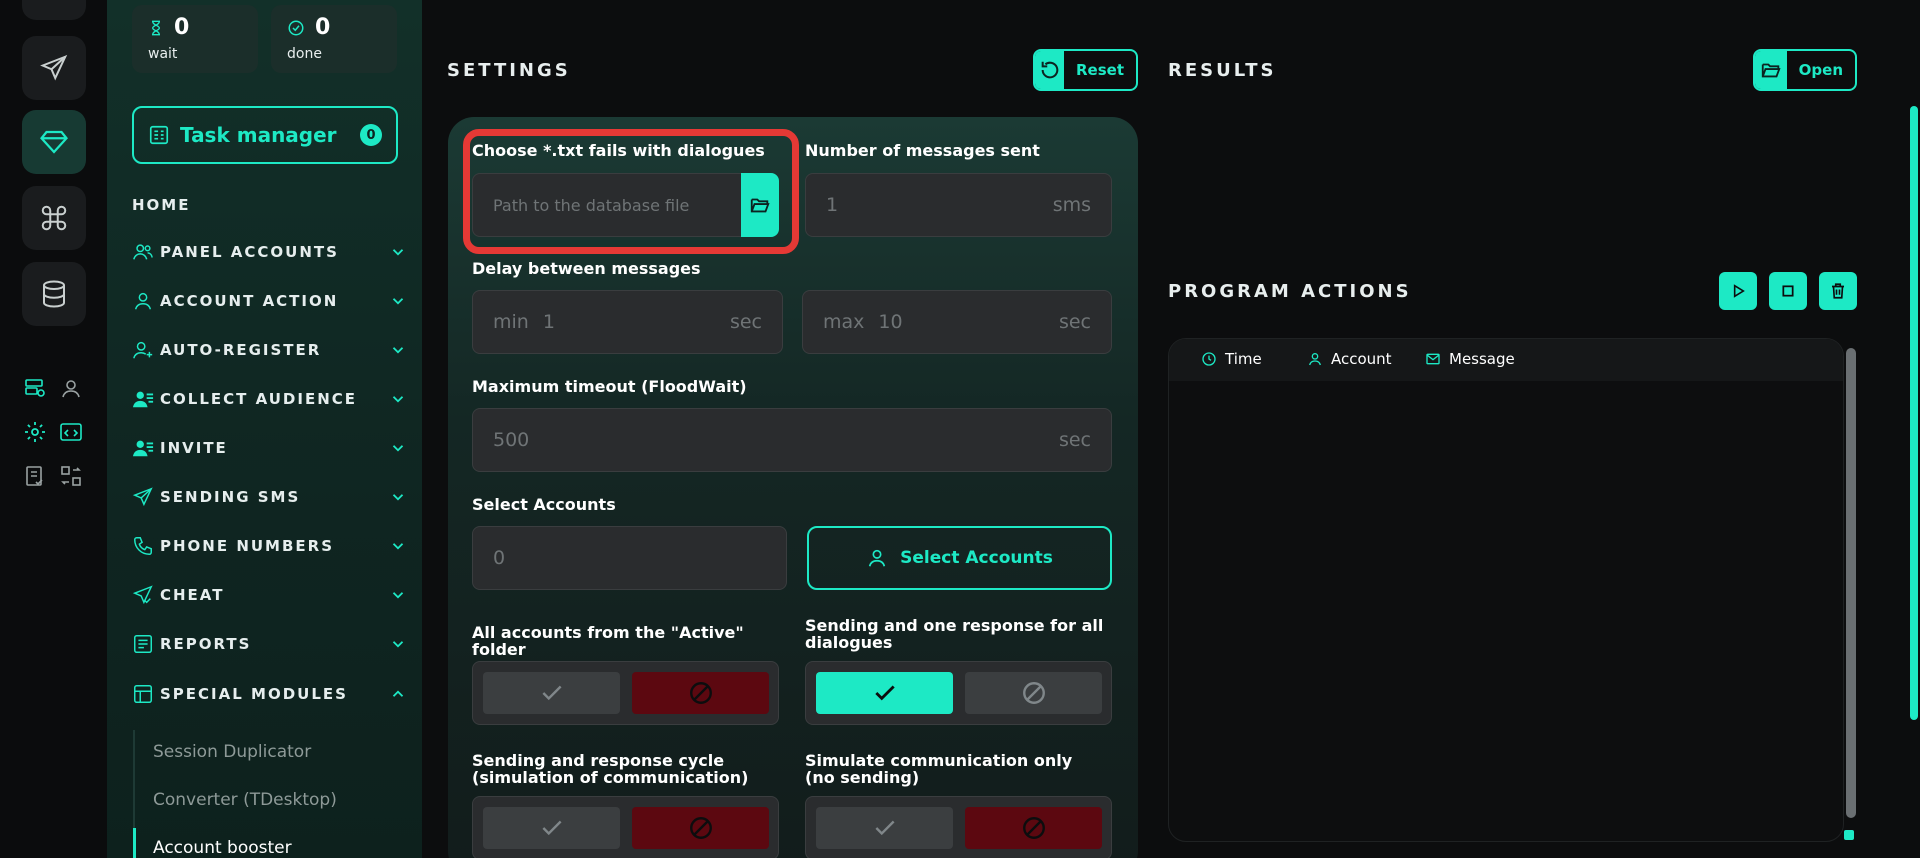  I want to click on submenu-active-indicator, so click(134, 843).